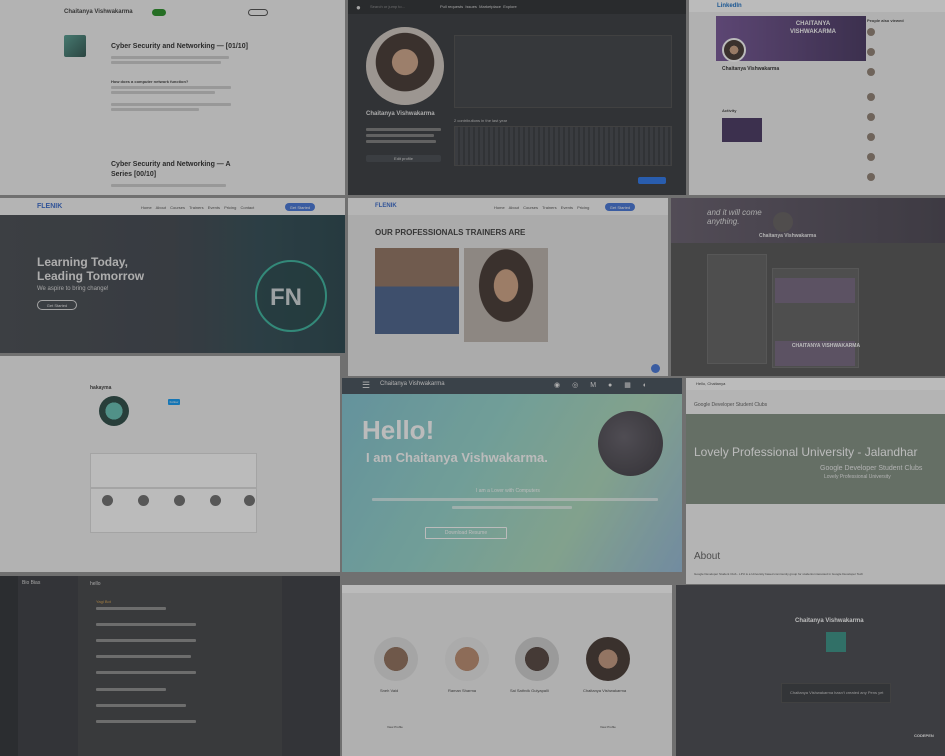 The image size is (945, 756). Describe the element at coordinates (146, 207) in the screenshot. I see `nav-home: Home` at that location.